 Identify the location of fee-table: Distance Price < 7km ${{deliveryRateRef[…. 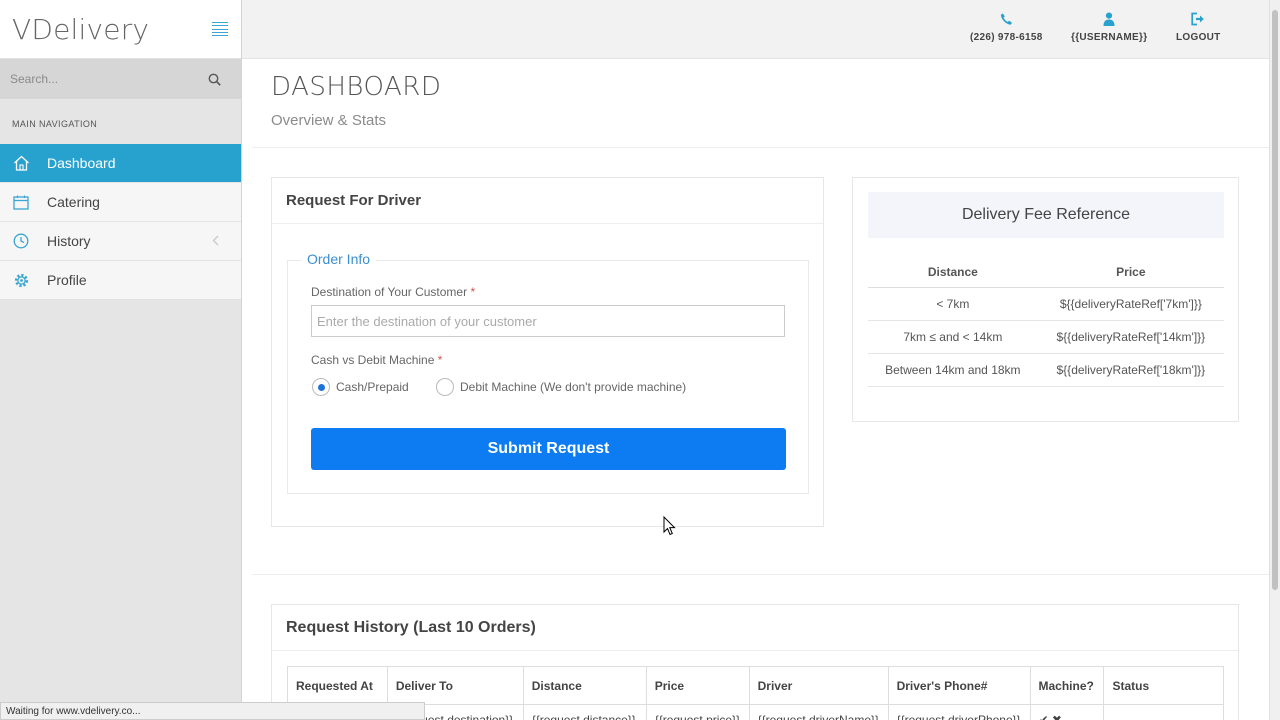
(1046, 322).